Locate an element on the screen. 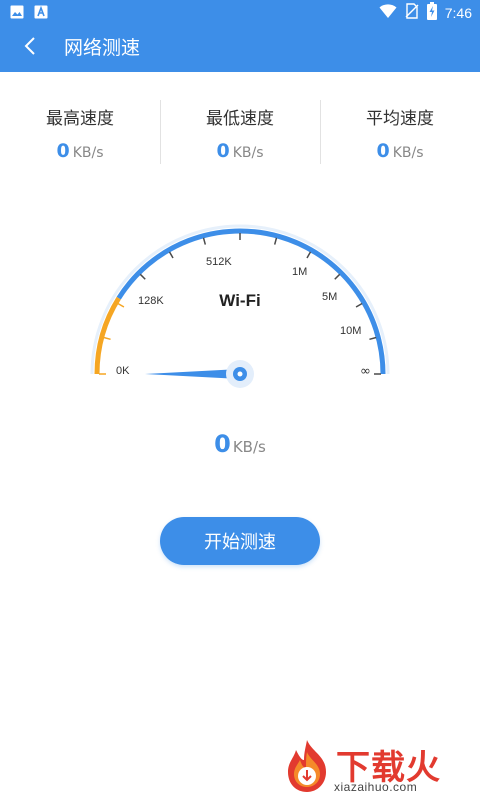  stat-avg-speed: 平均速度 0 KB/s is located at coordinates (400, 132).